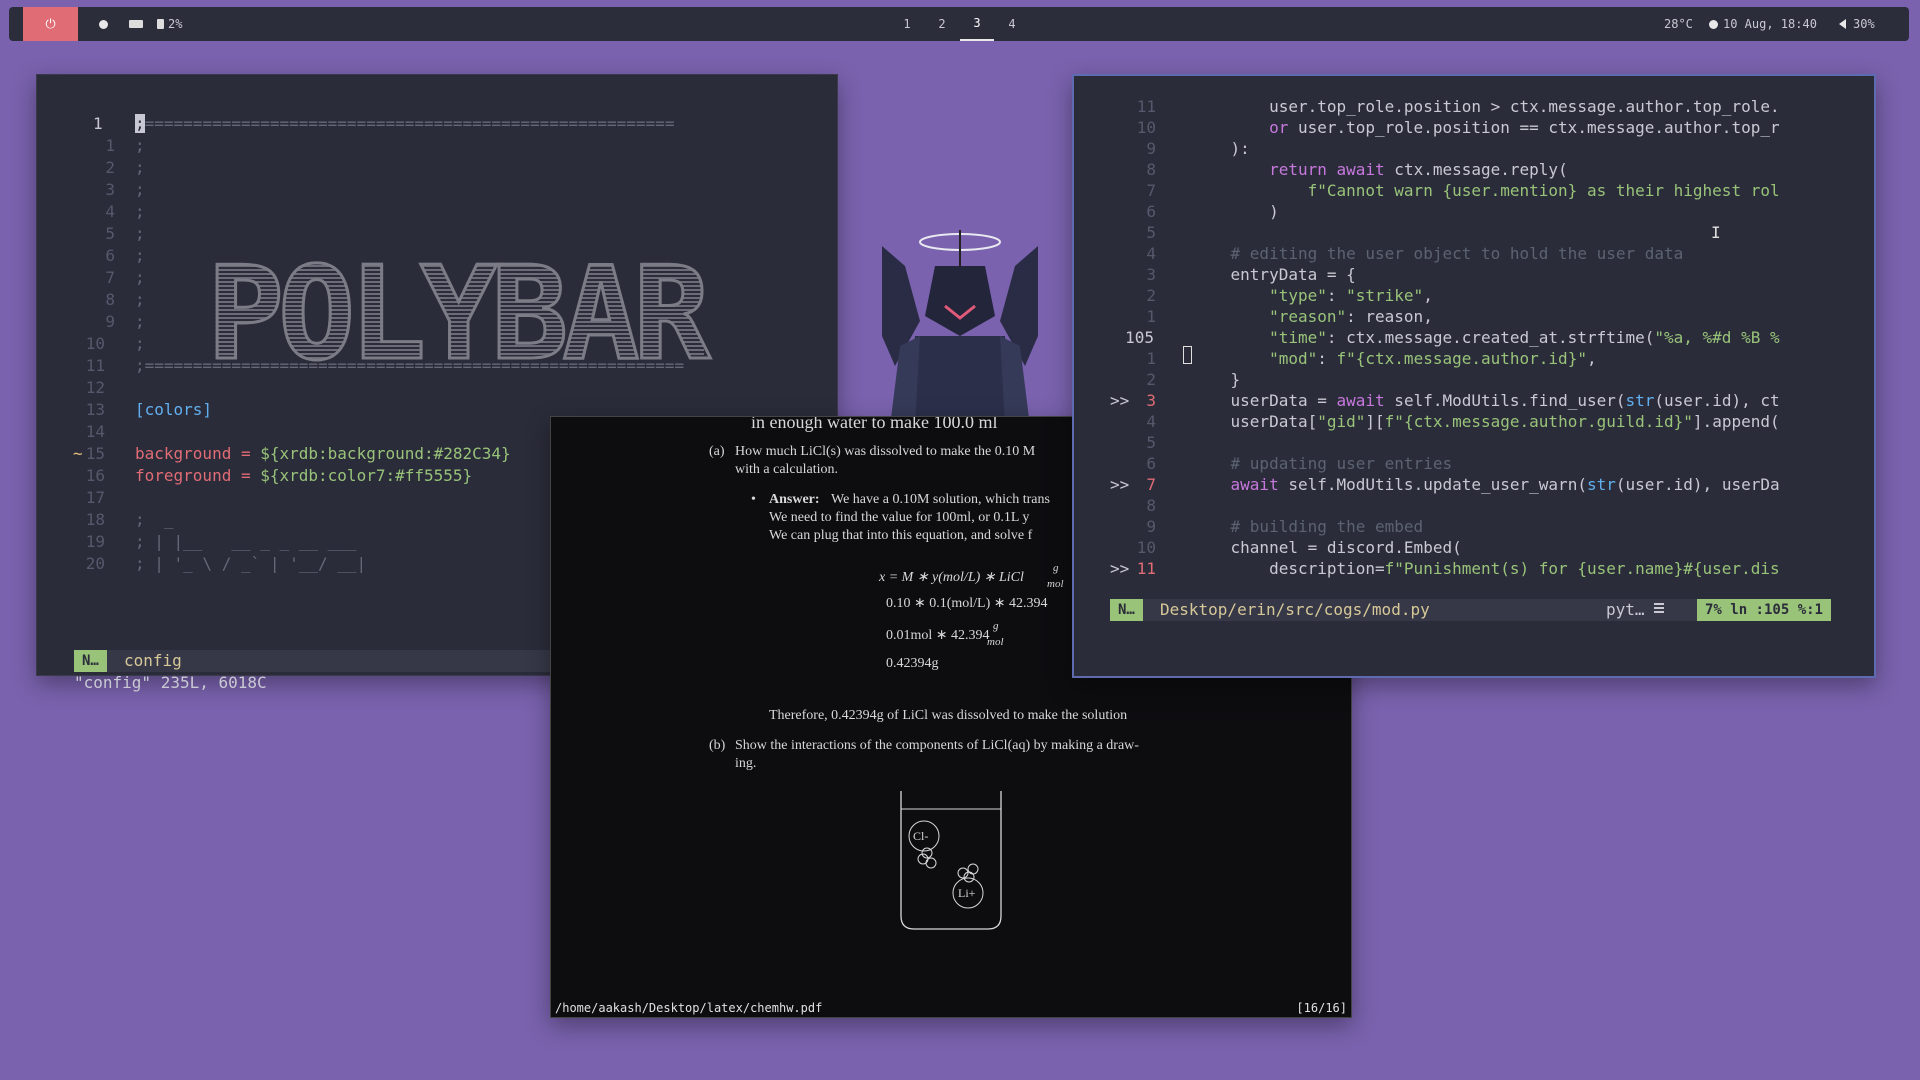  I want to click on fraction-denominator: mol, so click(1055, 584).